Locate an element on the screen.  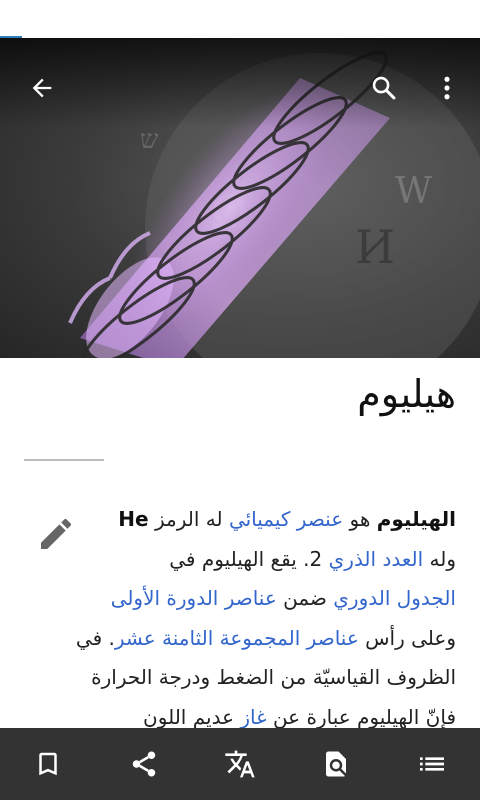
back-button is located at coordinates (42, 88).